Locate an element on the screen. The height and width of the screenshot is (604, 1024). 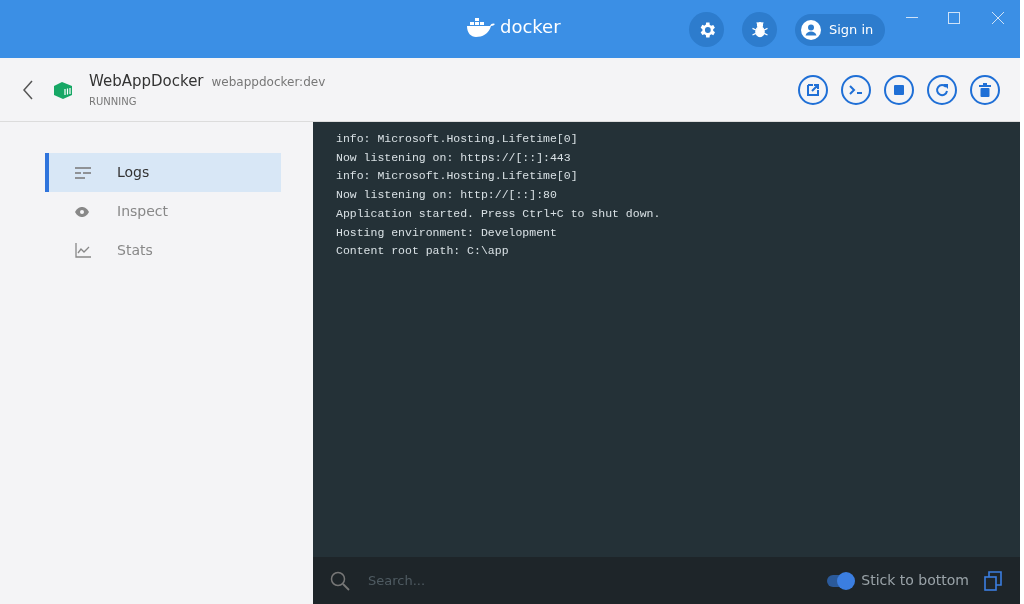
image-tag: webappdocker:dev is located at coordinates (268, 82).